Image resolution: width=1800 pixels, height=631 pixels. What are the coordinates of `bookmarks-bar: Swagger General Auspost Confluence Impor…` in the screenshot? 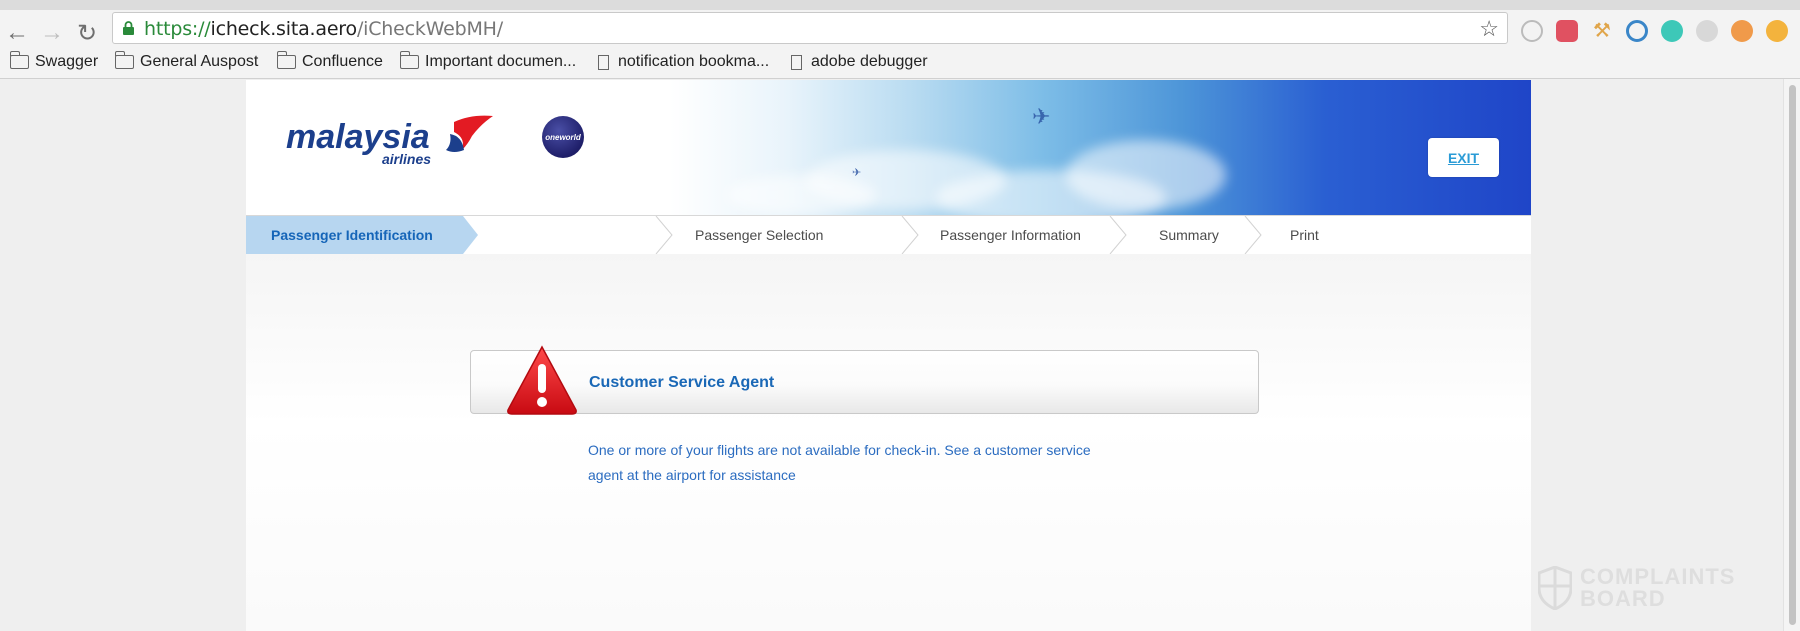 It's located at (900, 63).